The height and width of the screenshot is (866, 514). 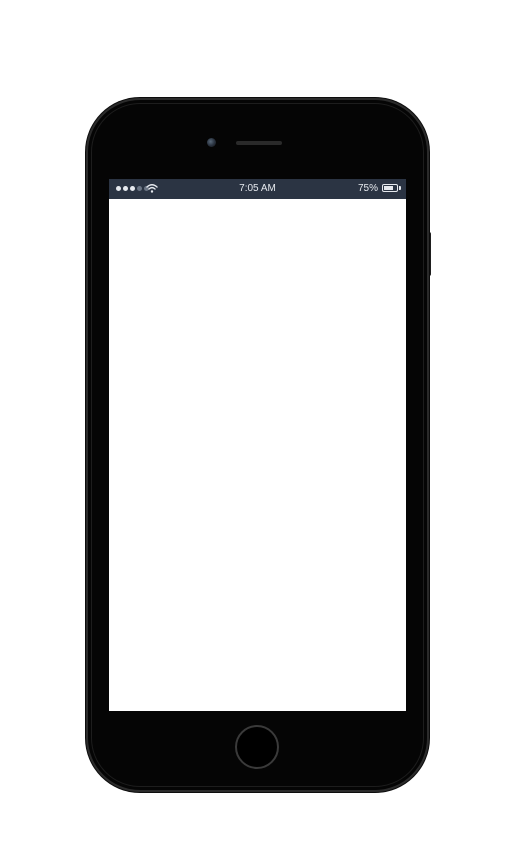 What do you see at coordinates (211, 142) in the screenshot?
I see `front-camera-icon` at bounding box center [211, 142].